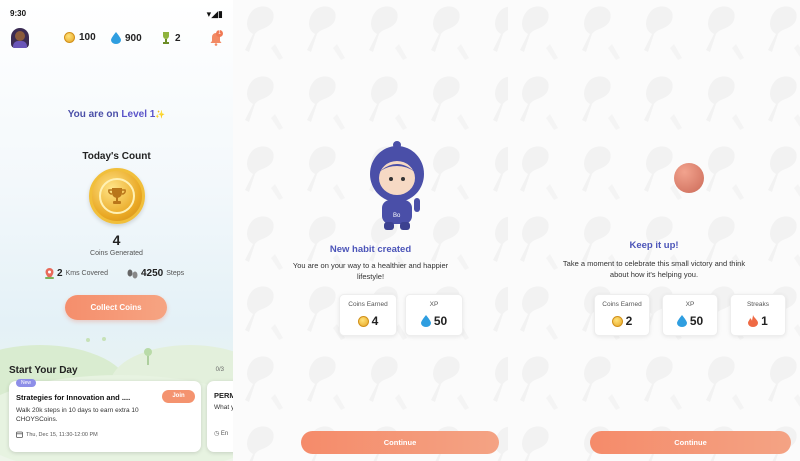  What do you see at coordinates (19, 434) in the screenshot?
I see `calendar-icon` at bounding box center [19, 434].